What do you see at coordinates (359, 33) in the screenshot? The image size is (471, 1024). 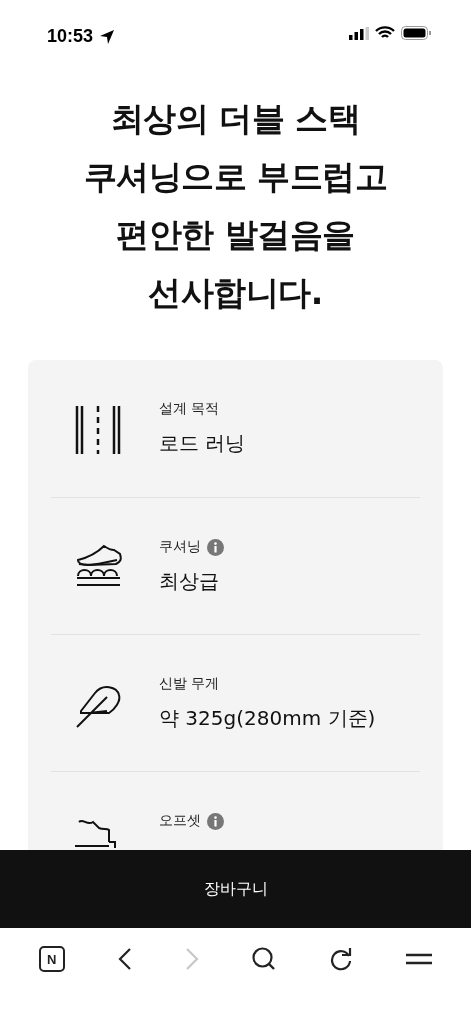 I see `signal-icon` at bounding box center [359, 33].